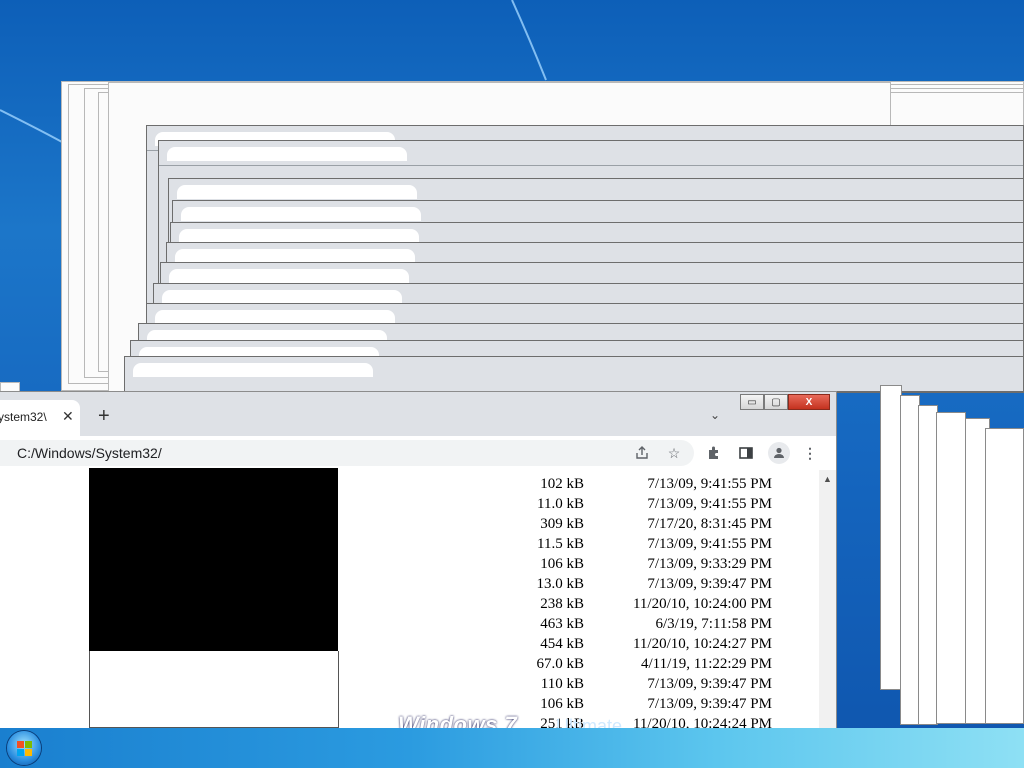 This screenshot has width=1024, height=768. I want to click on profile-icon, so click(779, 453).